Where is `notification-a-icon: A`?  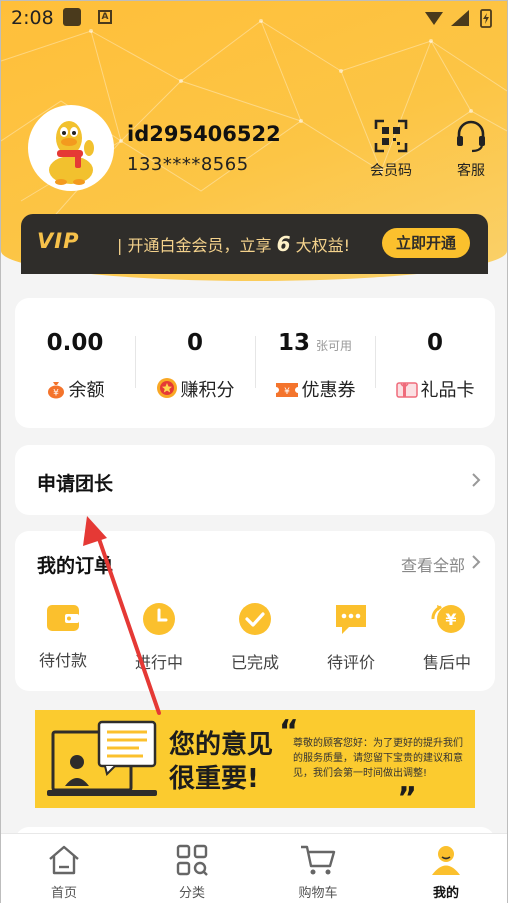
notification-a-icon: A is located at coordinates (105, 17).